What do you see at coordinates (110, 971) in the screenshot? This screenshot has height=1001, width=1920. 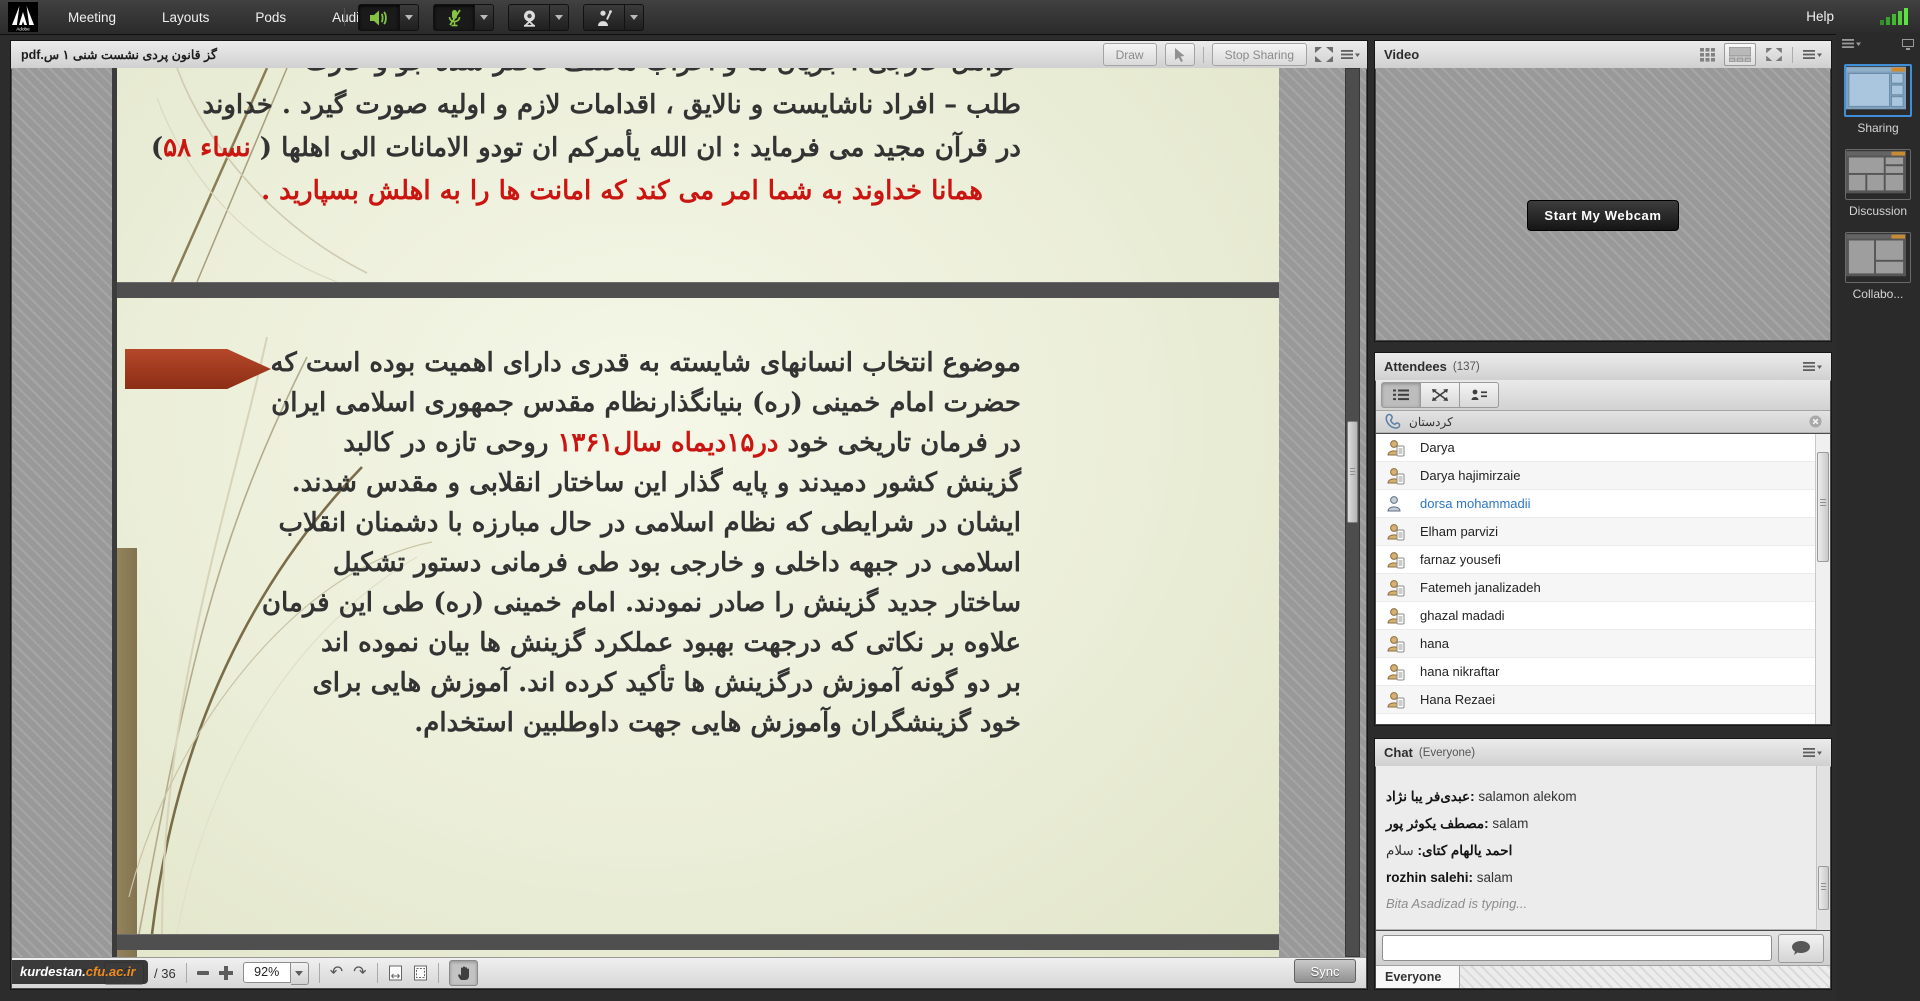 I see `watermark-domain-suffix: cfu.ac.ir` at bounding box center [110, 971].